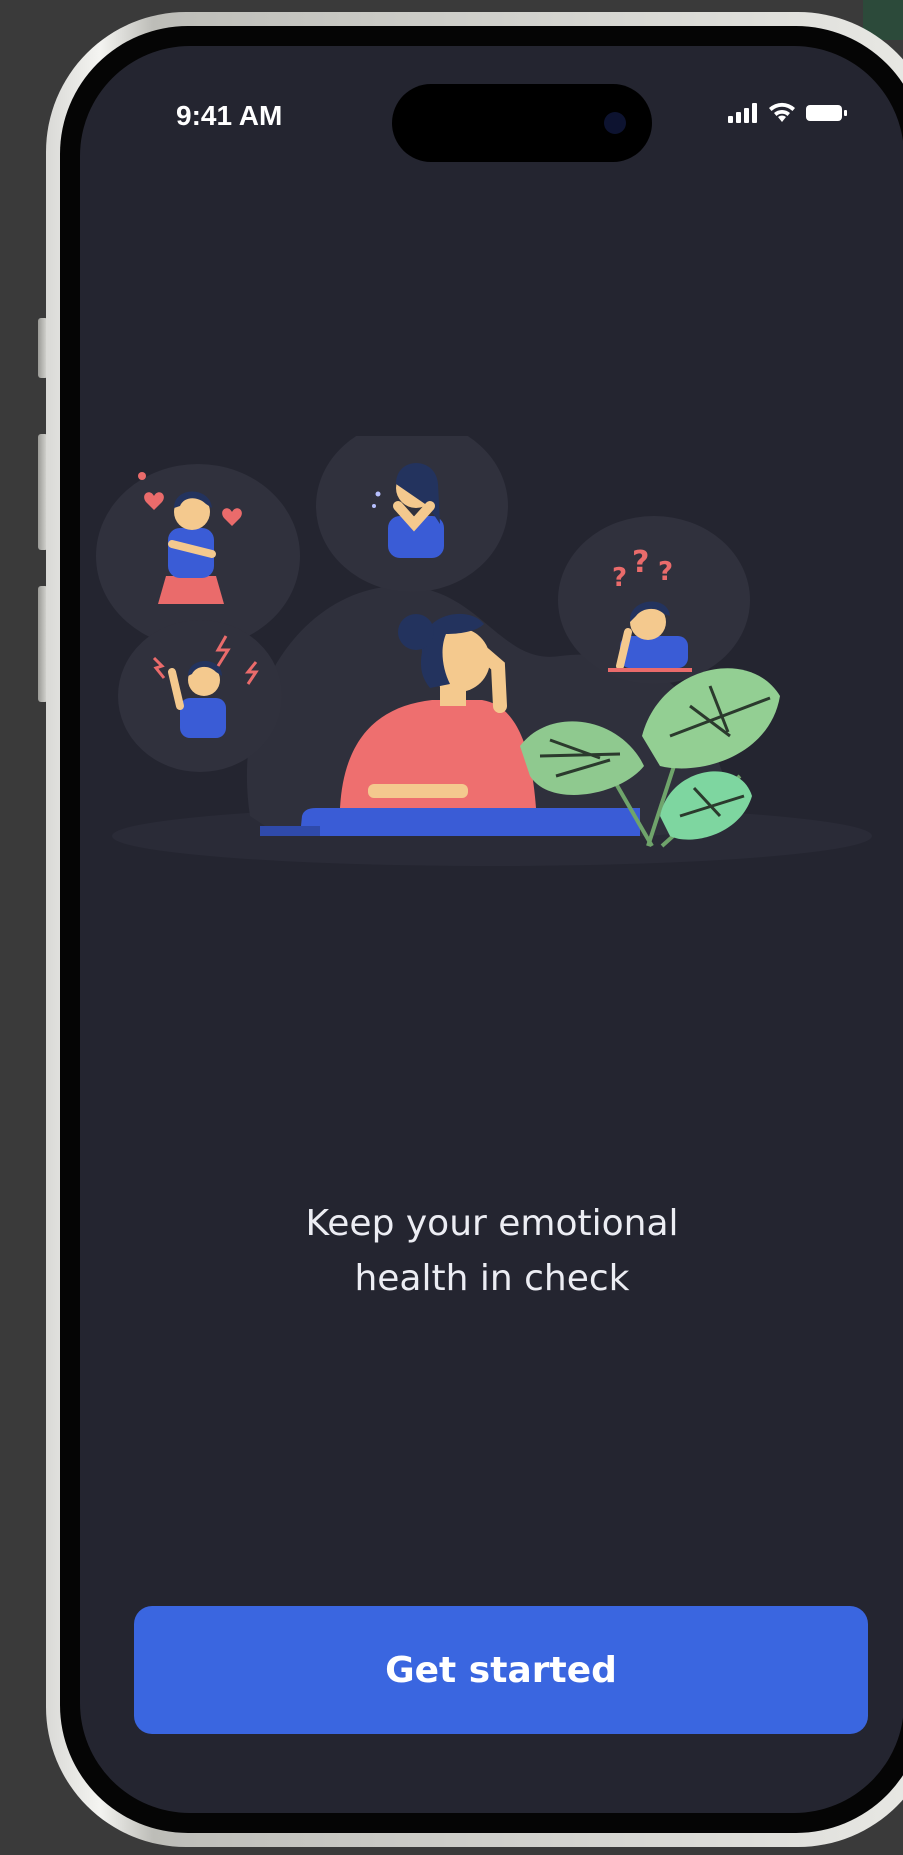 The width and height of the screenshot is (903, 1855). I want to click on get-started-button: Get started, so click(501, 1670).